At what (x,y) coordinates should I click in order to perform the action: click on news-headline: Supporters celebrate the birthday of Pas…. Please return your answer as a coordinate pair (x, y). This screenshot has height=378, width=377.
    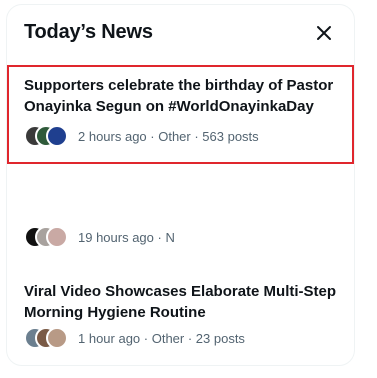
    Looking at the image, I should click on (179, 96).